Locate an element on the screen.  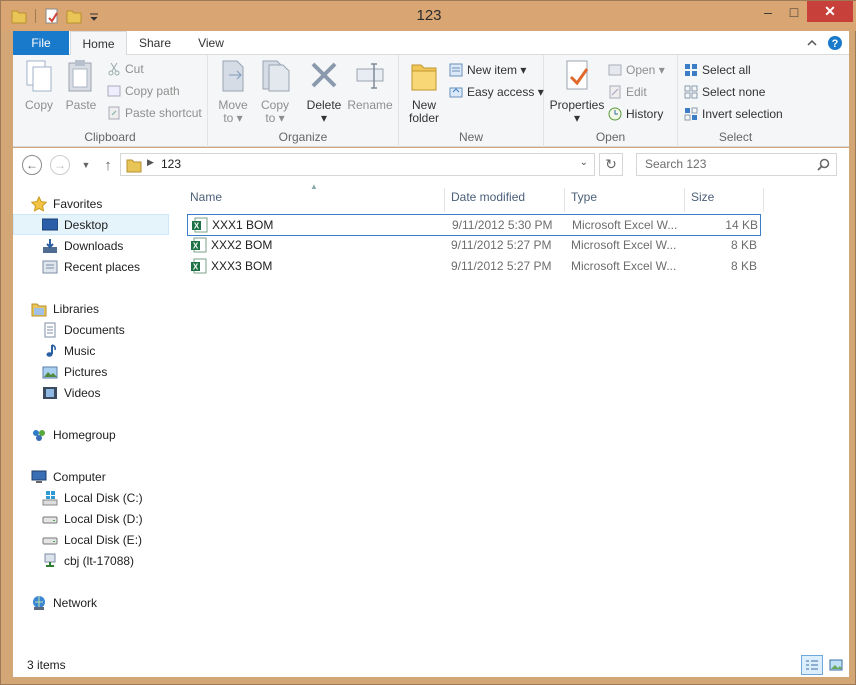
properties-button: Properties ▾ is located at coordinates (577, 92).